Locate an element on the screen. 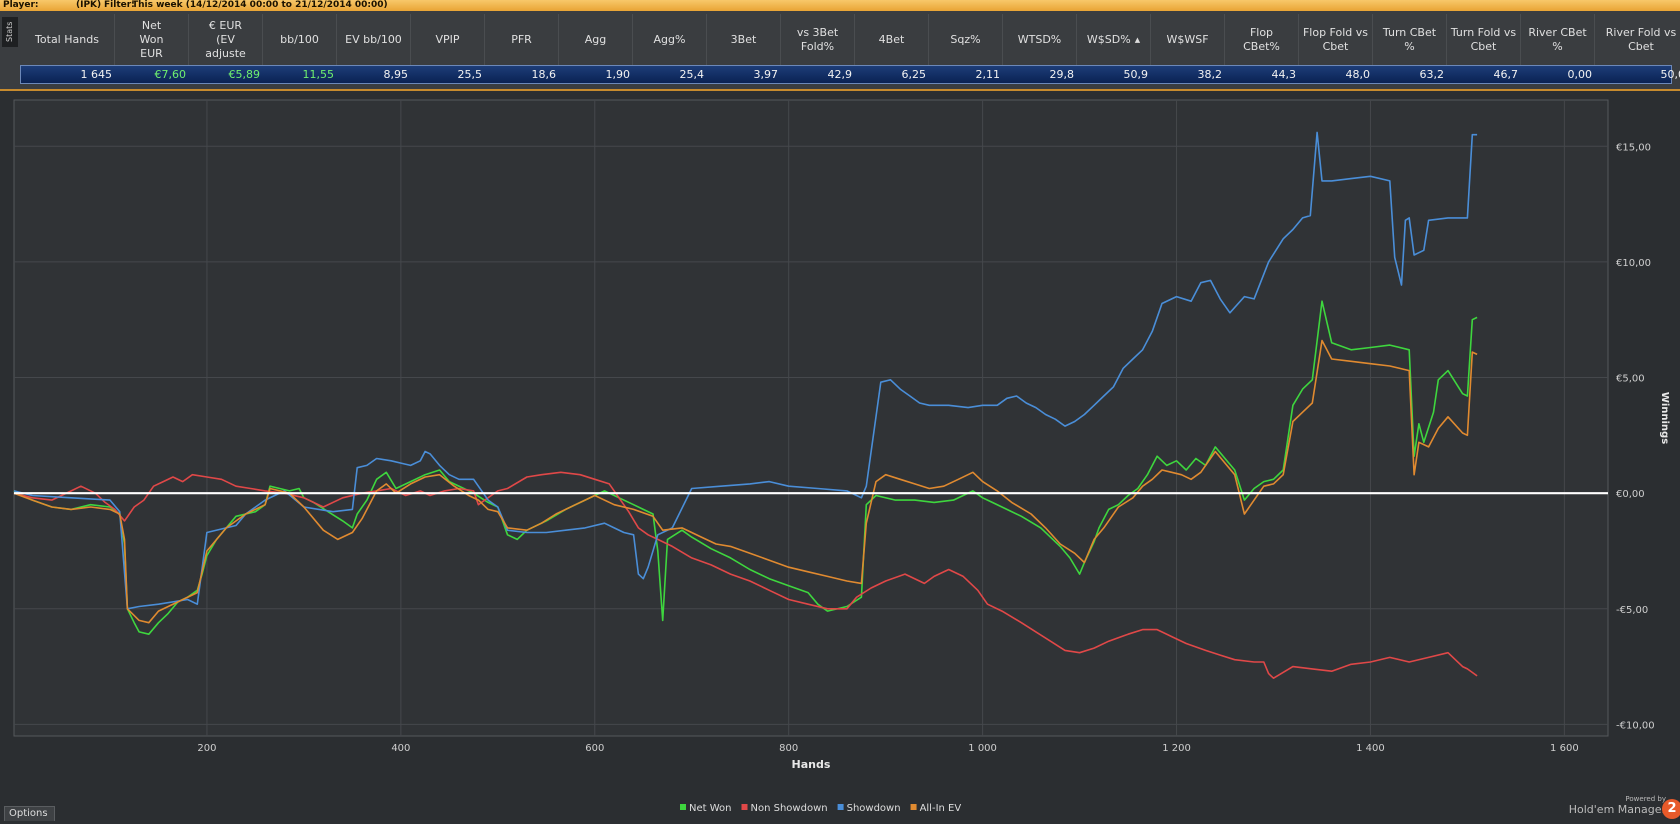 Image resolution: width=1680 pixels, height=824 pixels. stats-header-label: vs 3Bet Fold% is located at coordinates (817, 39).